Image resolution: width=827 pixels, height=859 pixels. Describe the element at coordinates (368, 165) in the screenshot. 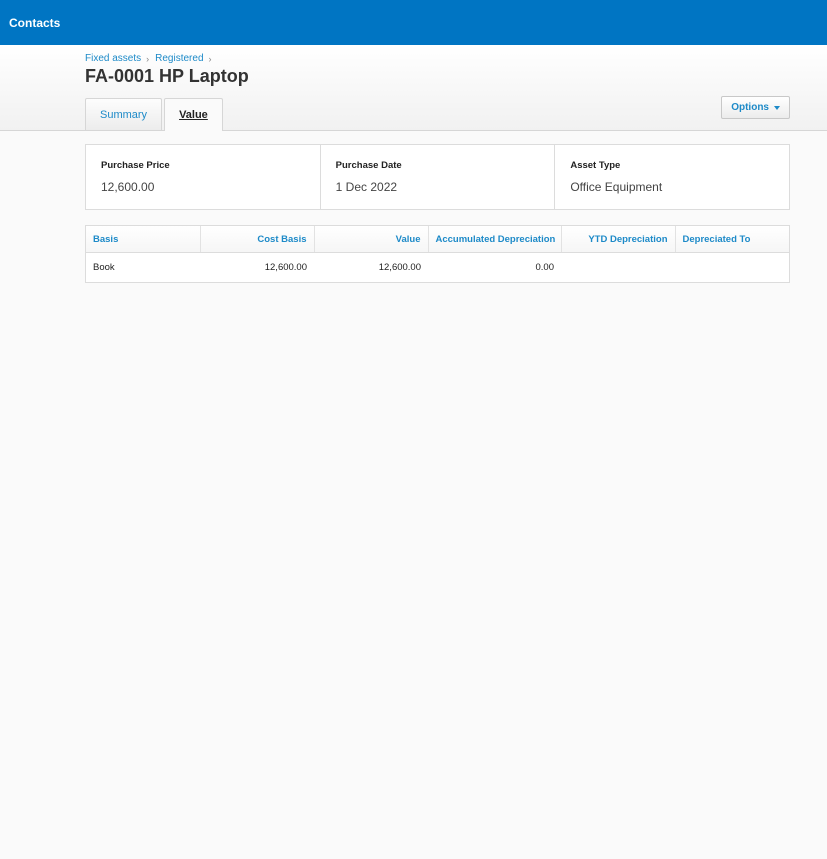

I see `purchase-date-label: Purchase Date` at that location.